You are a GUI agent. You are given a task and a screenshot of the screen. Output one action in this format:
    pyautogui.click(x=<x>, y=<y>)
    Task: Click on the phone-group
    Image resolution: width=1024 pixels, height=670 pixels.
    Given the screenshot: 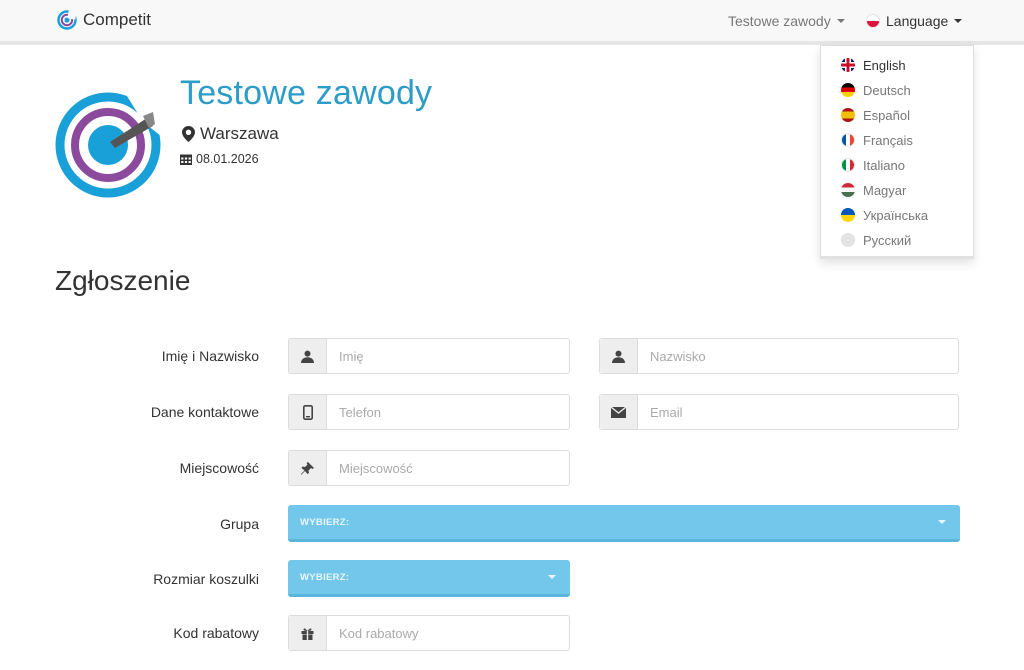 What is the action you would take?
    pyautogui.click(x=429, y=412)
    